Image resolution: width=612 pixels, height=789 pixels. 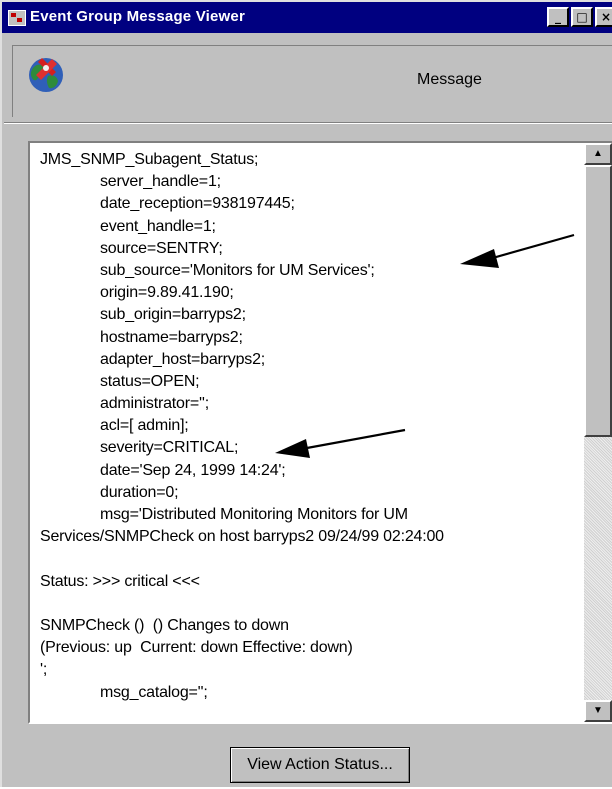 What do you see at coordinates (164, 625) in the screenshot?
I see `message-line: SNMPCheck () () Changes to down` at bounding box center [164, 625].